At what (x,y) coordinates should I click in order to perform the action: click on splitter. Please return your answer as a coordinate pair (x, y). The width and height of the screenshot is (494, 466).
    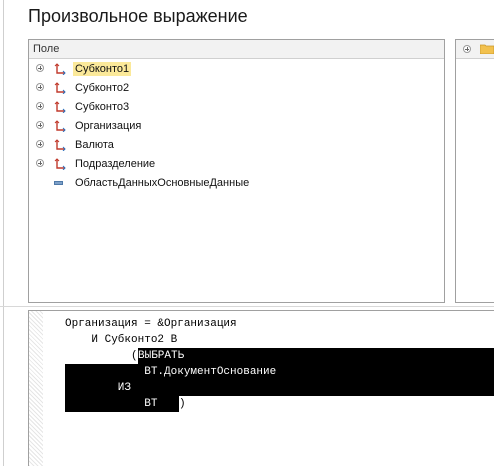
    Looking at the image, I should click on (247, 306).